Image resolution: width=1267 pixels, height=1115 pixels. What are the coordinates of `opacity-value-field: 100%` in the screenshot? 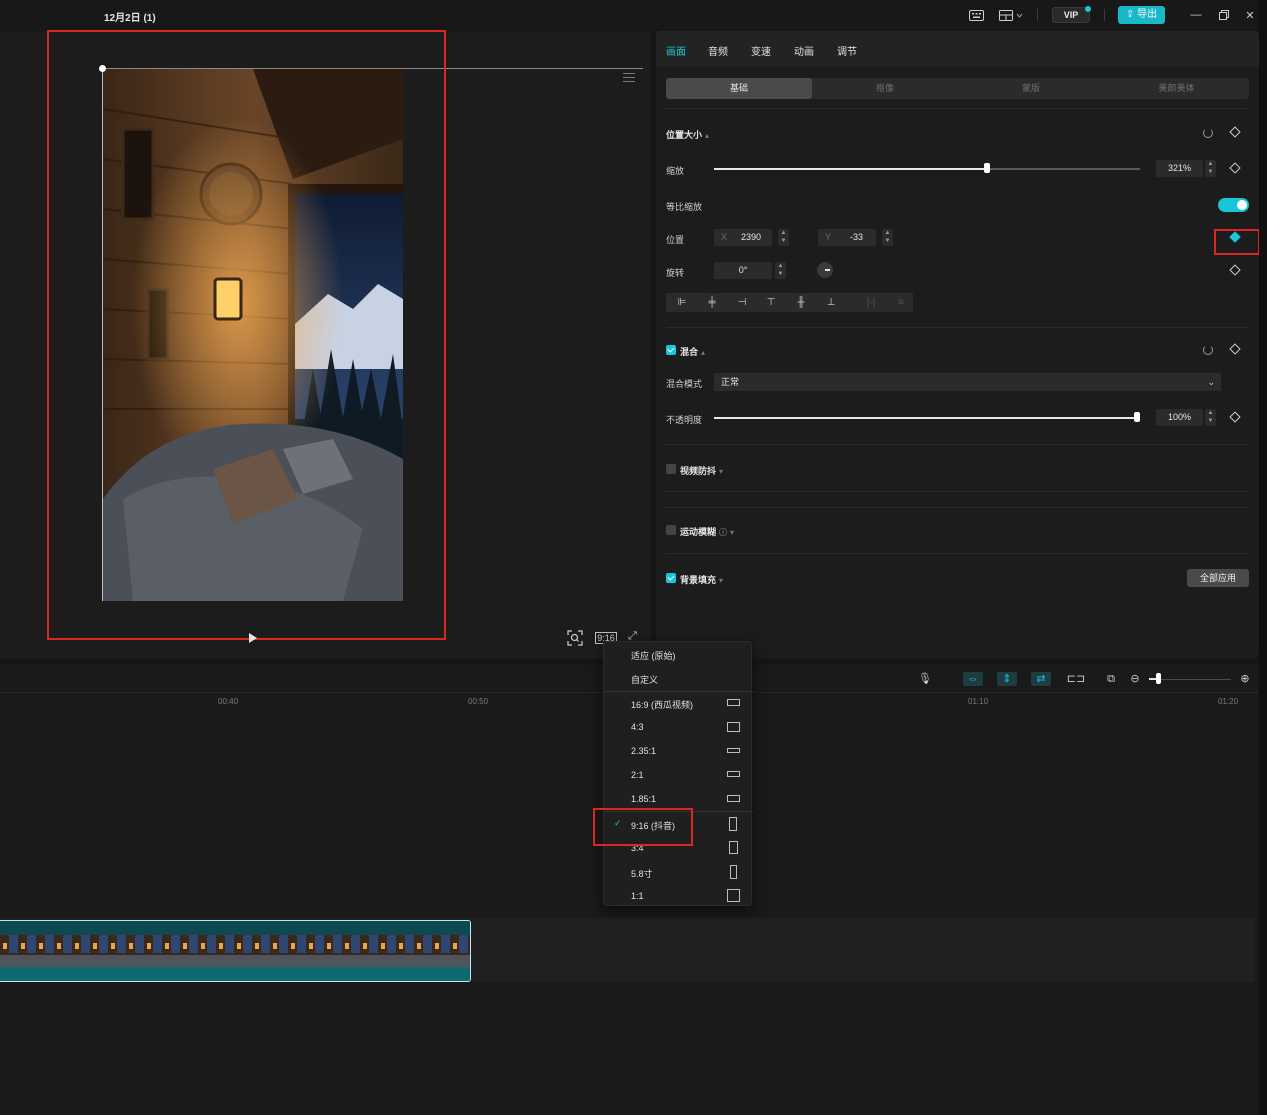 It's located at (1179, 417).